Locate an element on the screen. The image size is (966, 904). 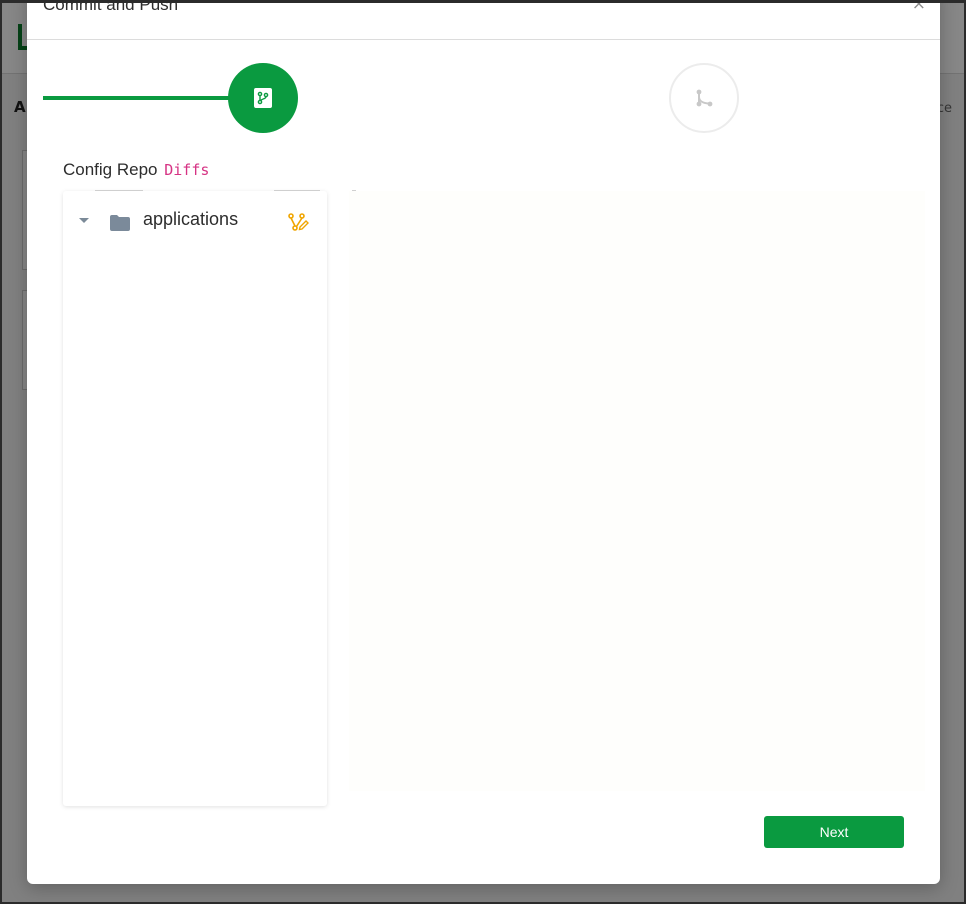
stepper-step-push is located at coordinates (704, 98).